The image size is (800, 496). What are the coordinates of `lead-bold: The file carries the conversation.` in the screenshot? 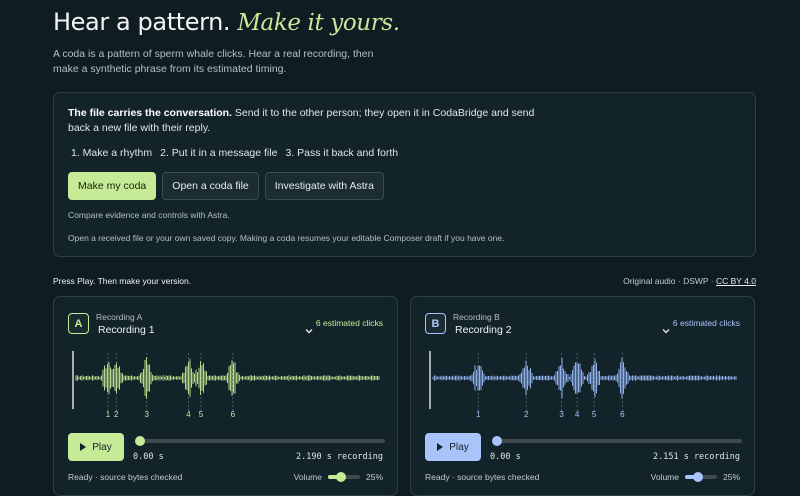 It's located at (150, 113).